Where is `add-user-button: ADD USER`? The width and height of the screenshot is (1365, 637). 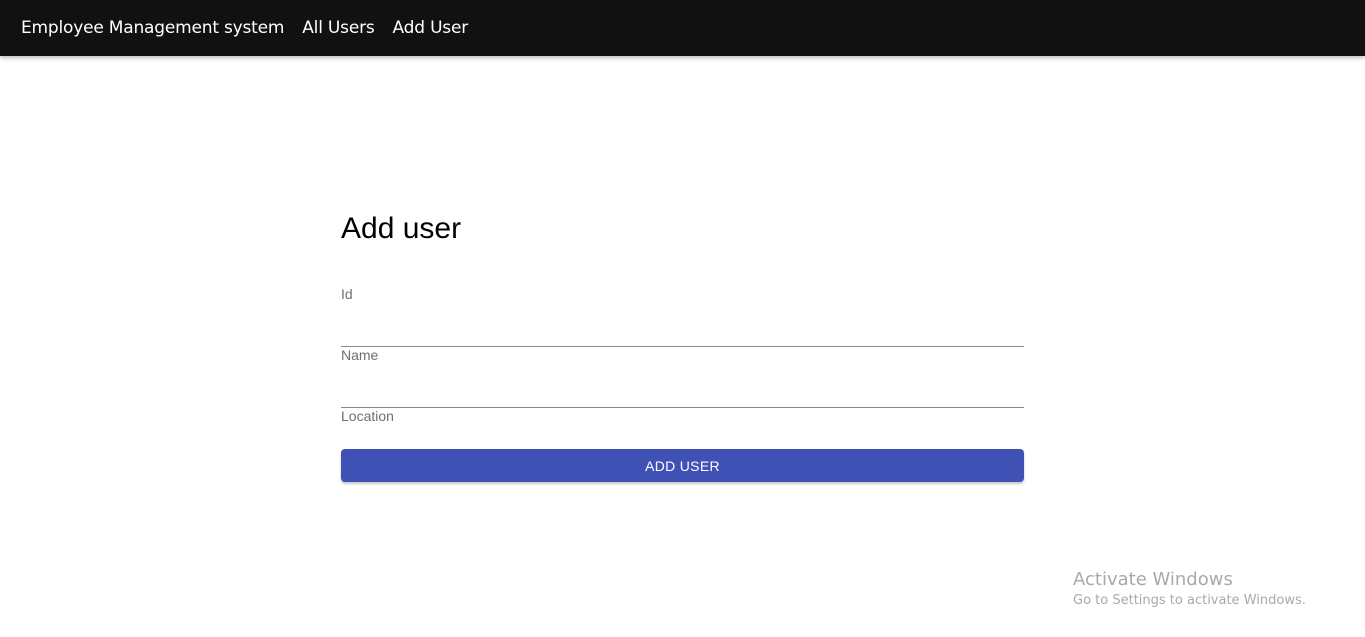
add-user-button: ADD USER is located at coordinates (682, 465).